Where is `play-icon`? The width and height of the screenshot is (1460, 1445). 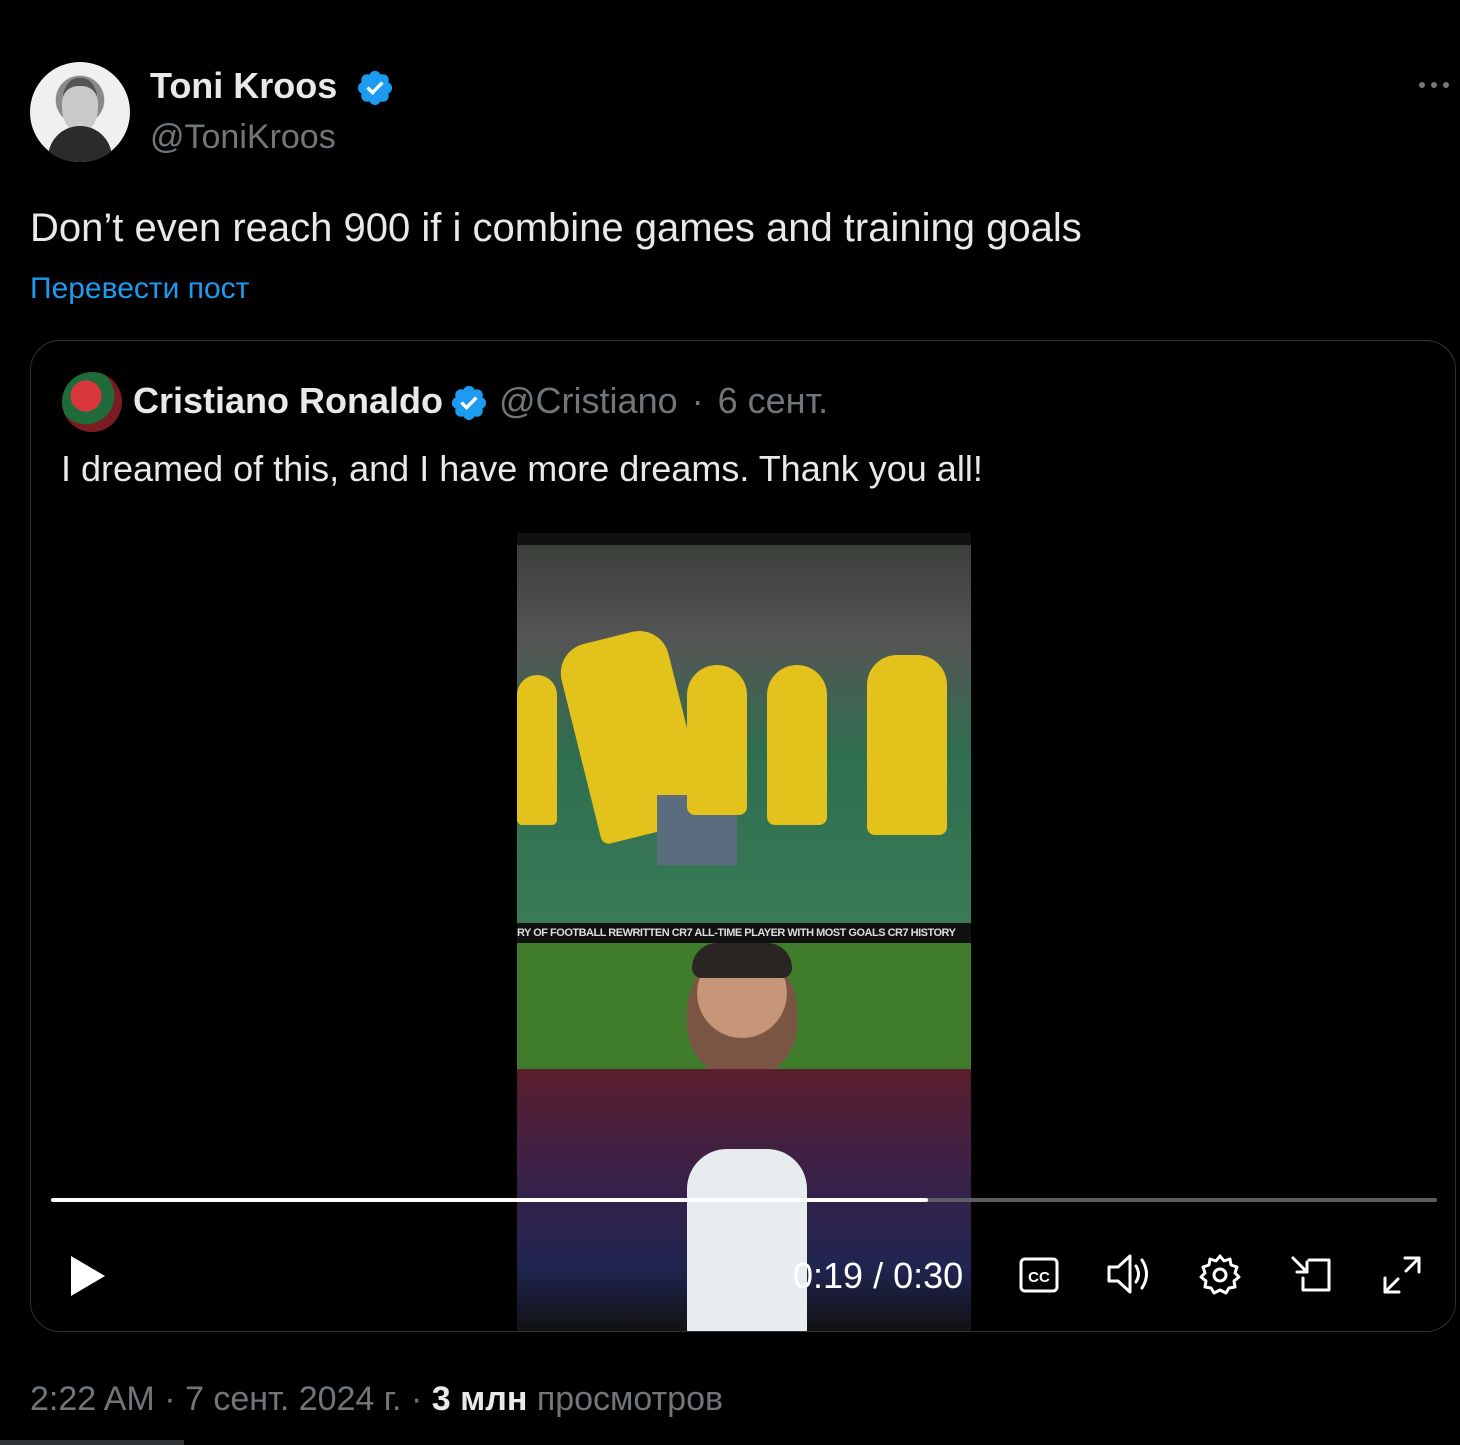 play-icon is located at coordinates (88, 1276).